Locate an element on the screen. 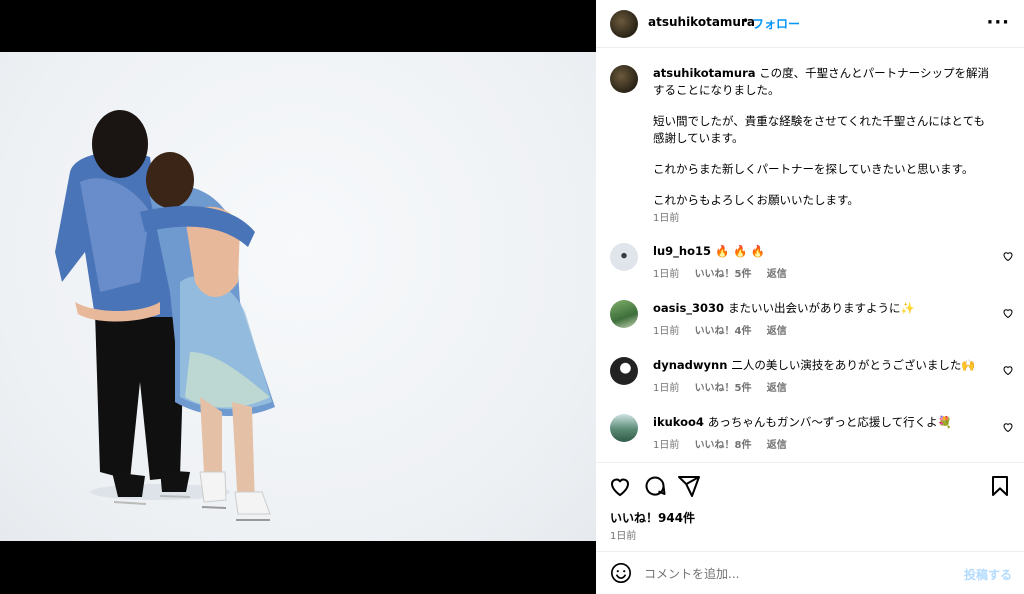 This screenshot has width=1024, height=594. add-comment-bar: 投稿する is located at coordinates (810, 572).